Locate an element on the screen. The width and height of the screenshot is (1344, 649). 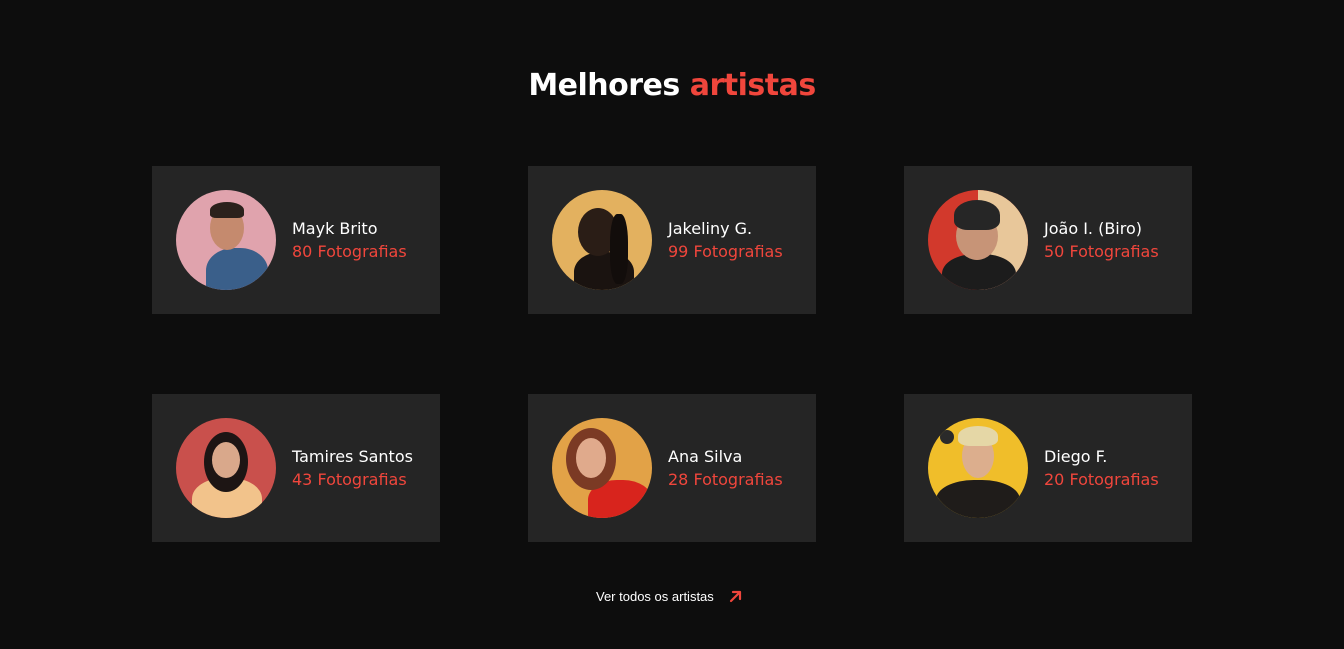
artist-card-jakeliny-g: Jakeliny G. 99 Fotografias is located at coordinates (672, 240).